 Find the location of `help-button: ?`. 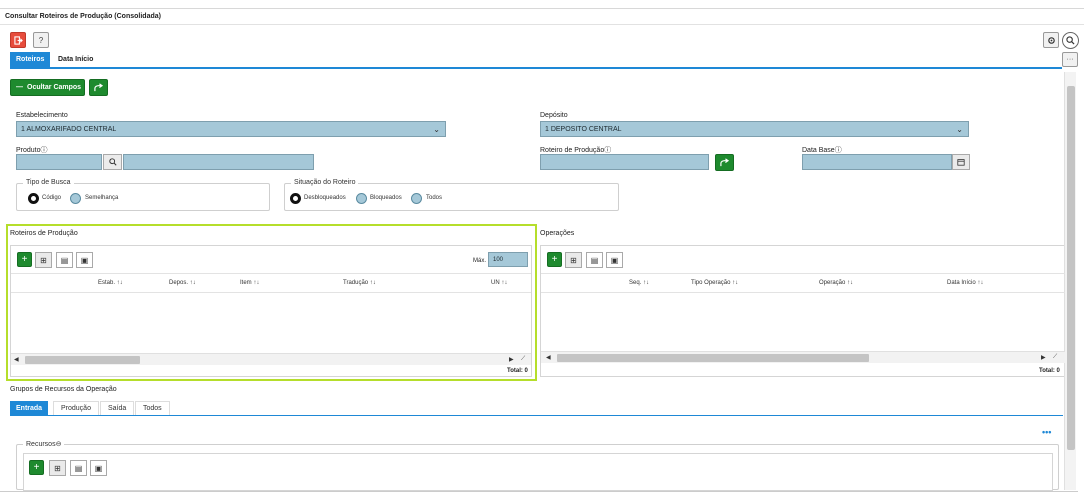

help-button: ? is located at coordinates (41, 40).